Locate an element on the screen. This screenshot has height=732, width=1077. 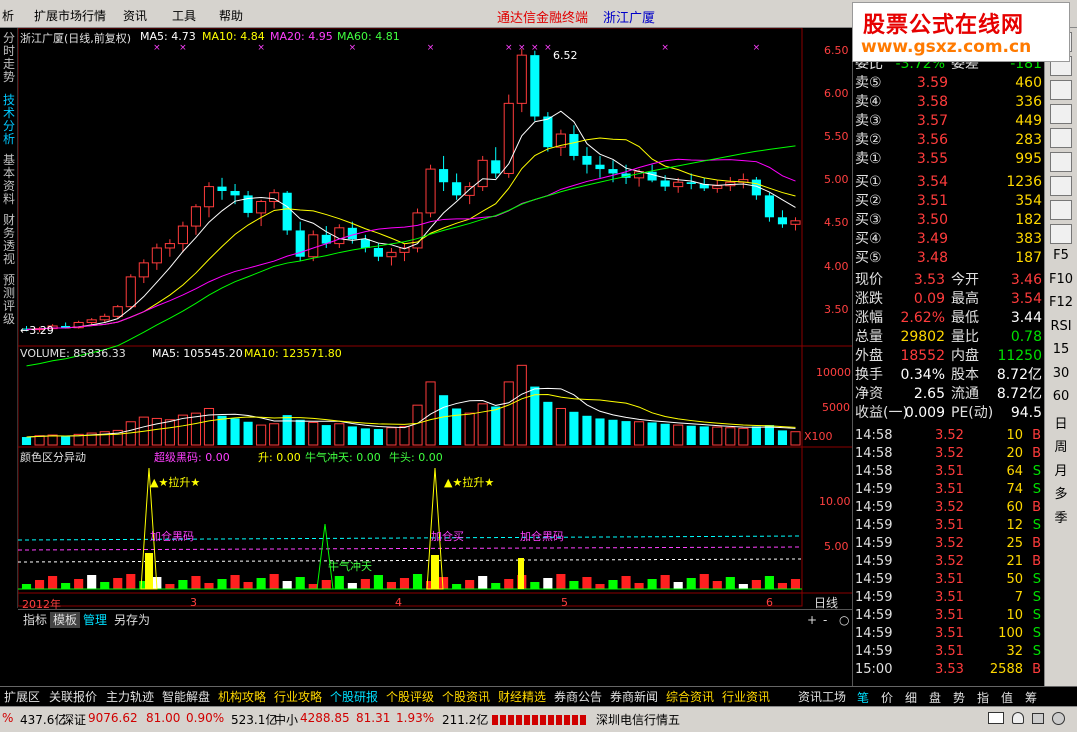
quote-view-tab: 势 is located at coordinates (959, 697).